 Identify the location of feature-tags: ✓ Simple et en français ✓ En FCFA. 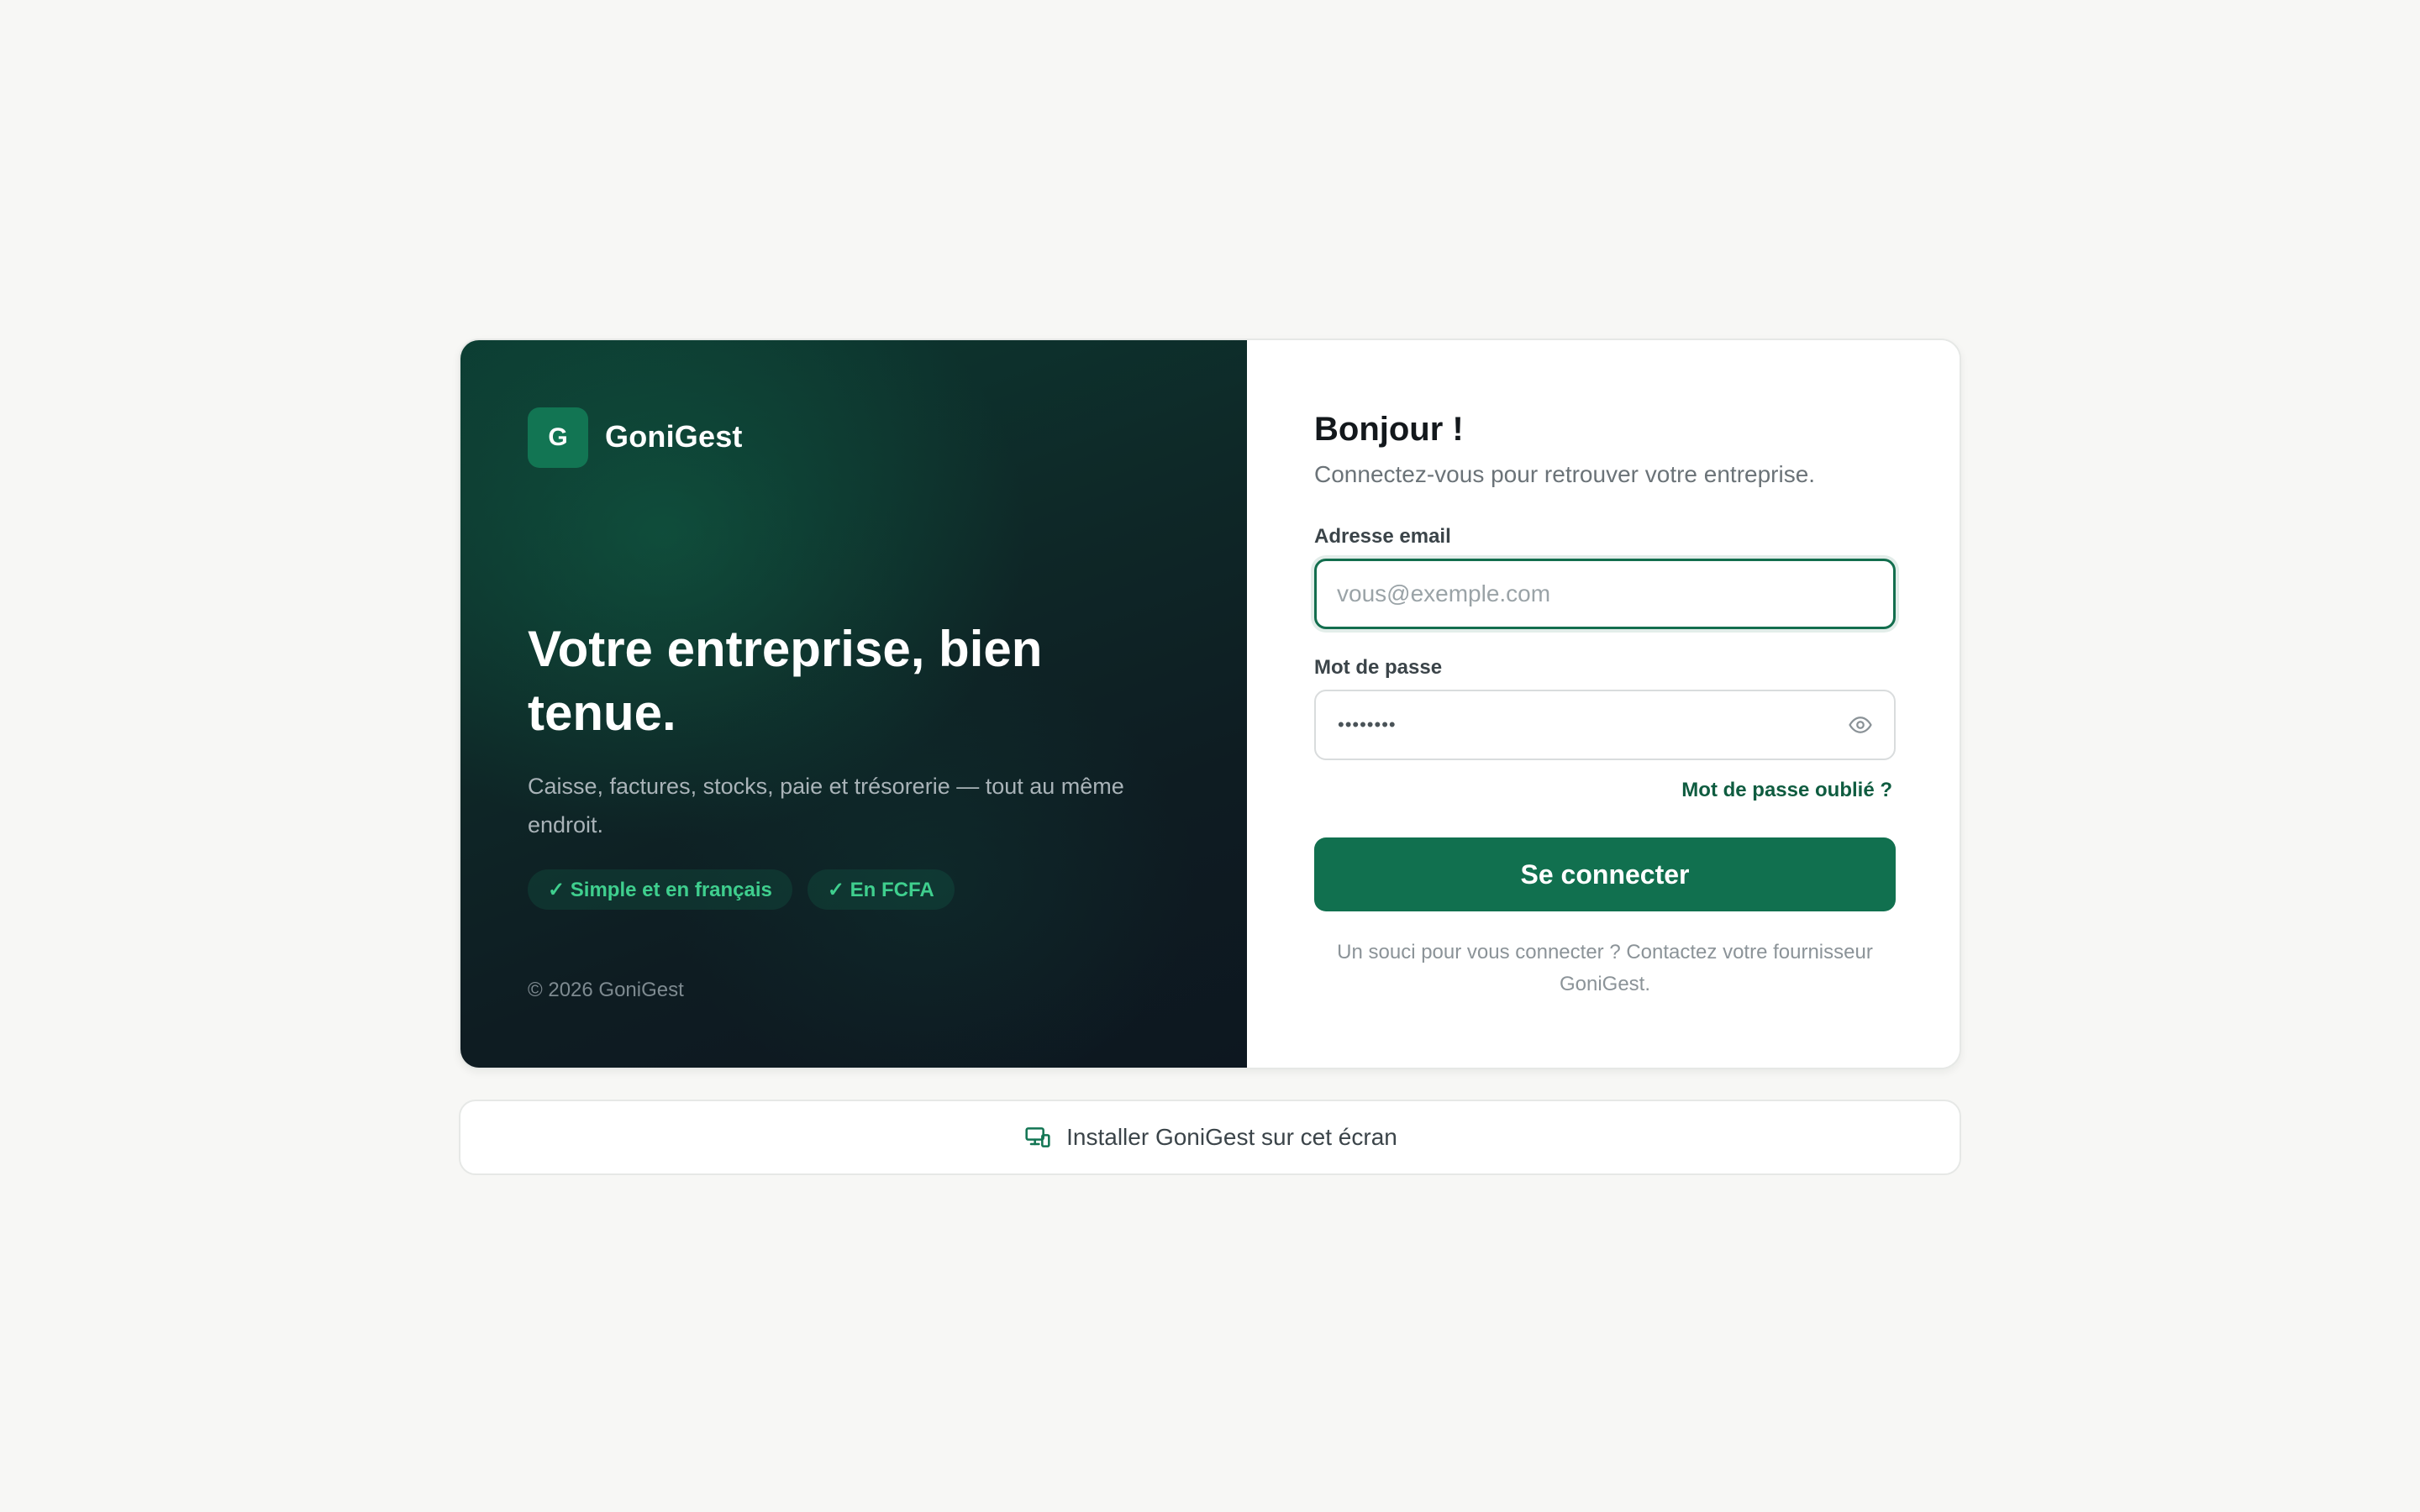
(741, 889).